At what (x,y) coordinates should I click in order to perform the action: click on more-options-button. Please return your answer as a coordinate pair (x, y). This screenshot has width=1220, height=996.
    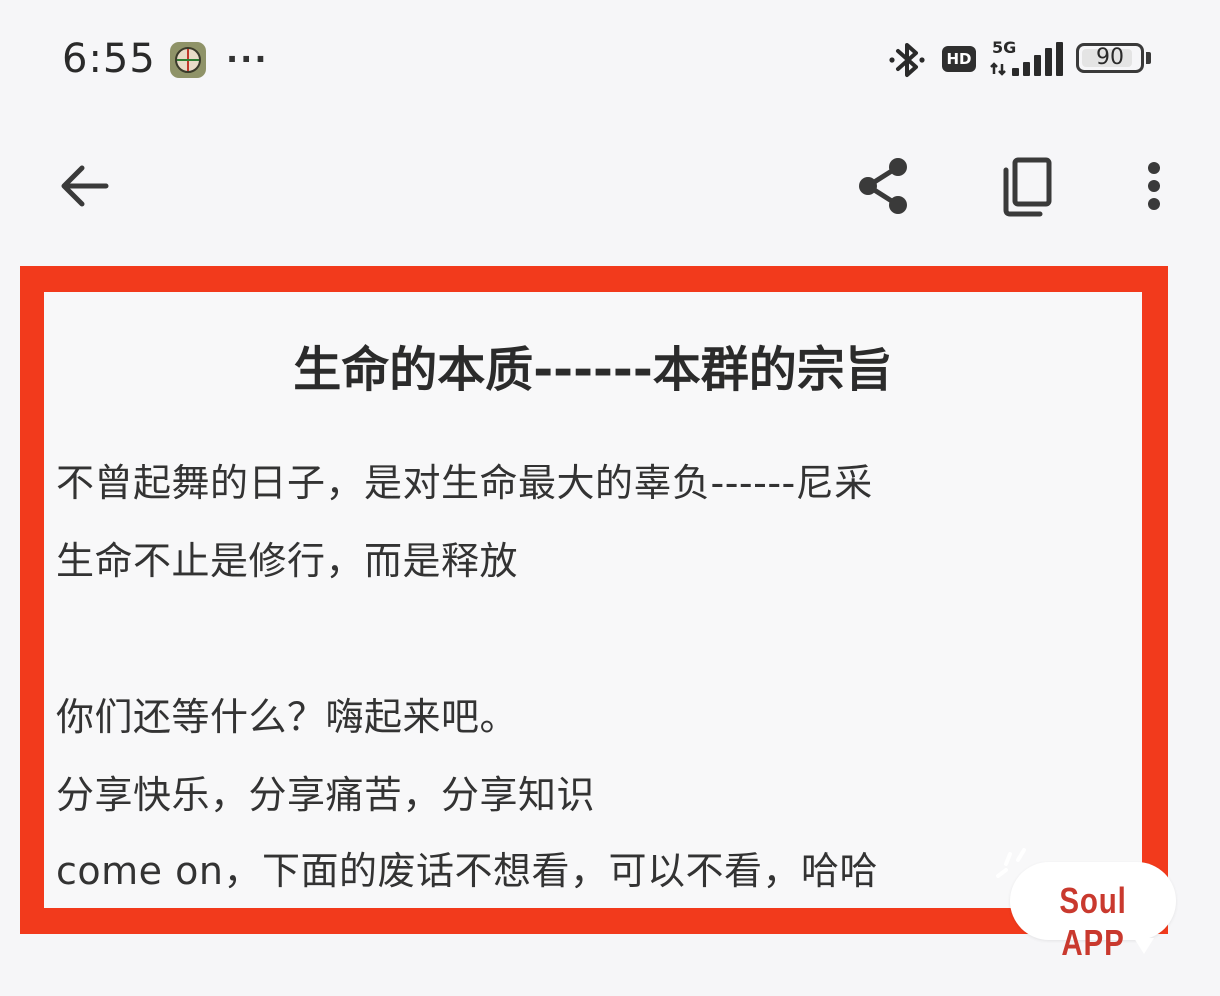
    Looking at the image, I should click on (1154, 186).